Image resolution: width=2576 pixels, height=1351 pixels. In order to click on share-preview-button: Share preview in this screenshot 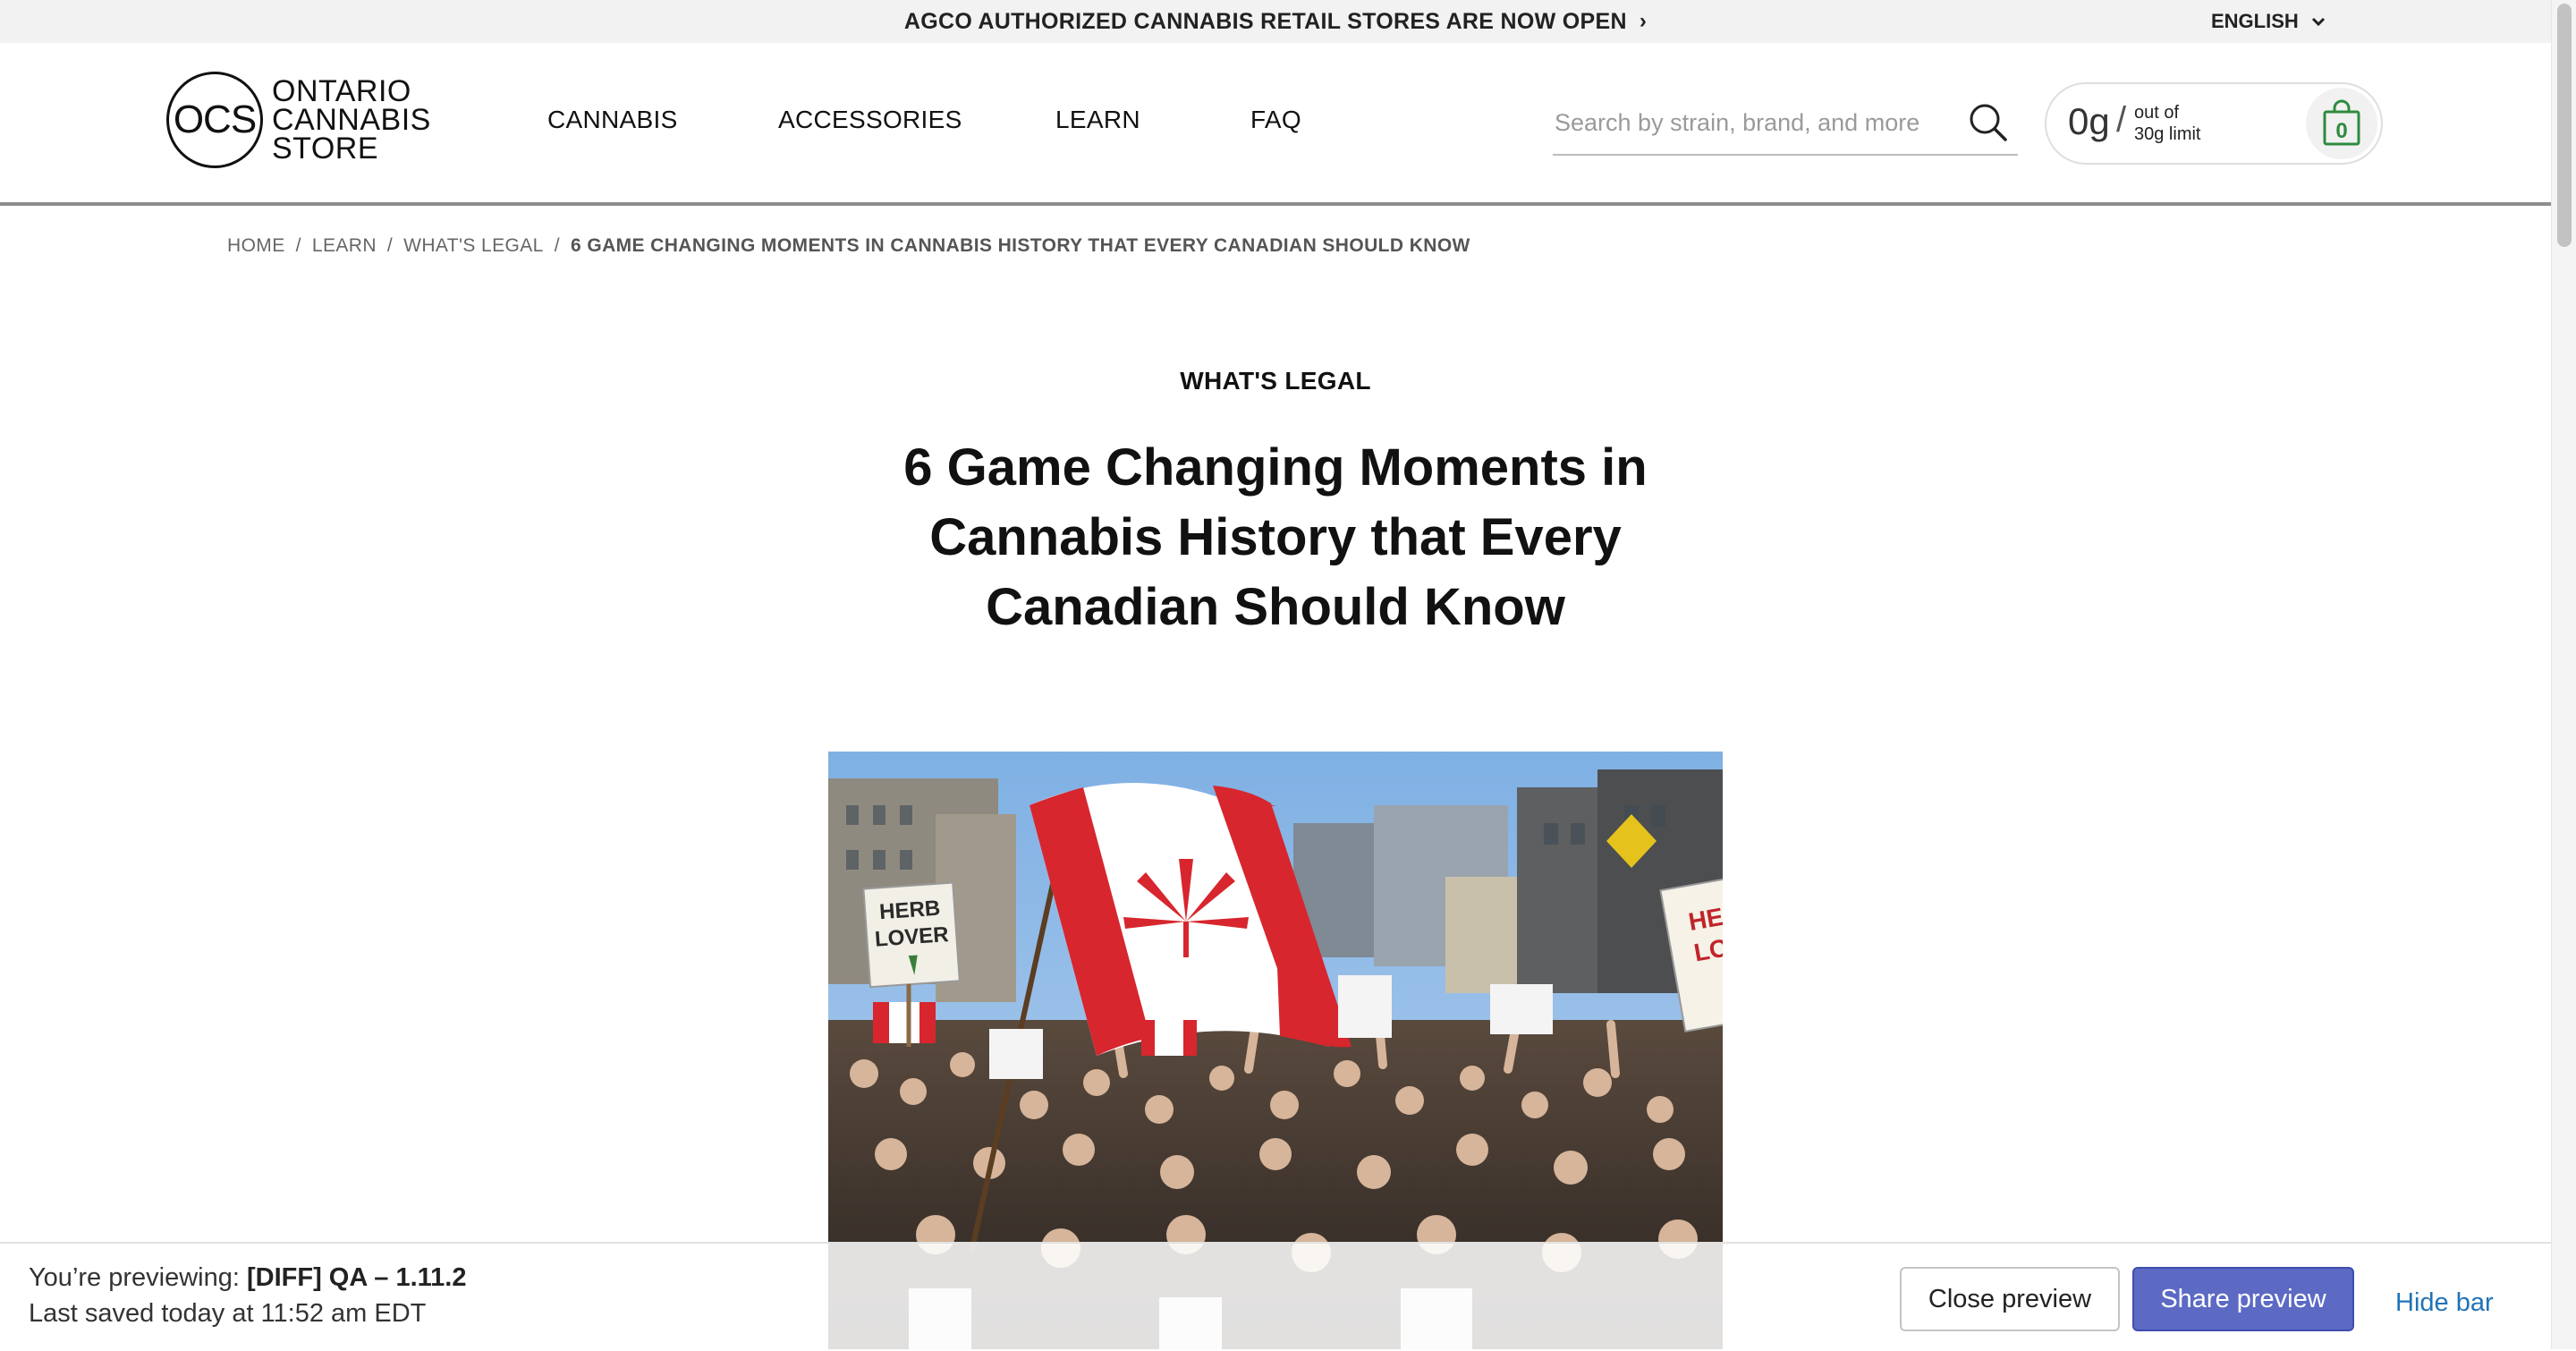, I will do `click(2243, 1299)`.